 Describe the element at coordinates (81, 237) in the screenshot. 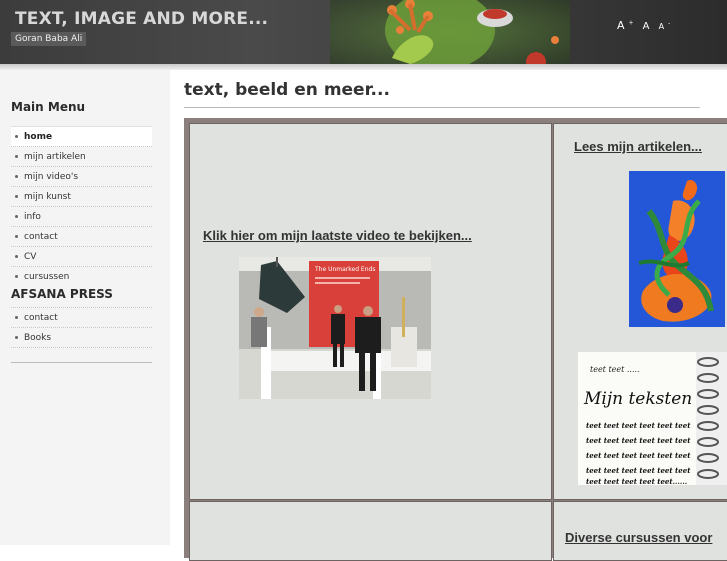

I see `menu-item-contact: contact` at that location.